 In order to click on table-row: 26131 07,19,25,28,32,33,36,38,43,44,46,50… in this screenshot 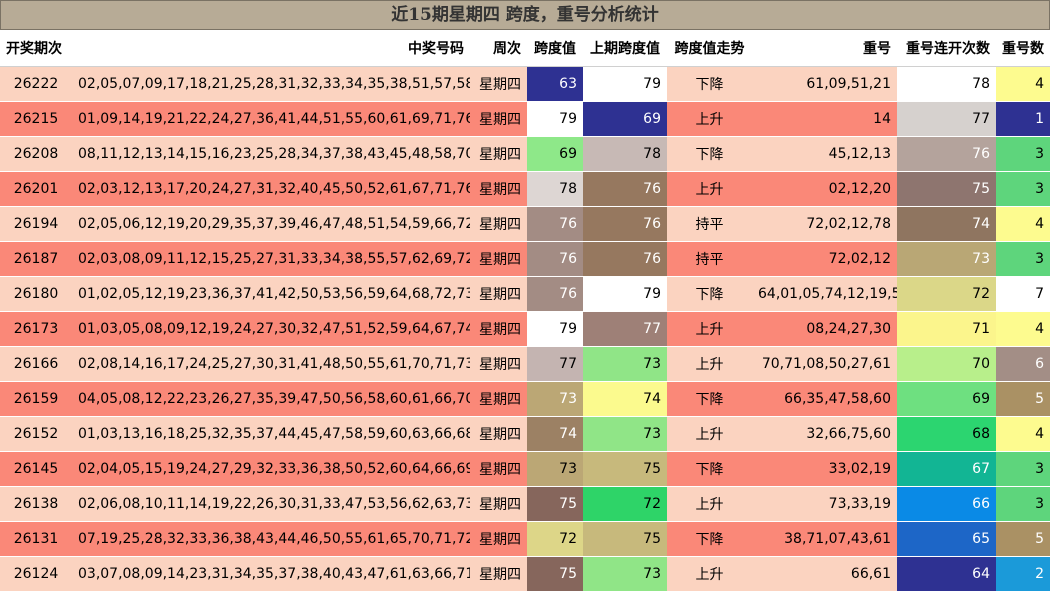, I will do `click(525, 539)`.